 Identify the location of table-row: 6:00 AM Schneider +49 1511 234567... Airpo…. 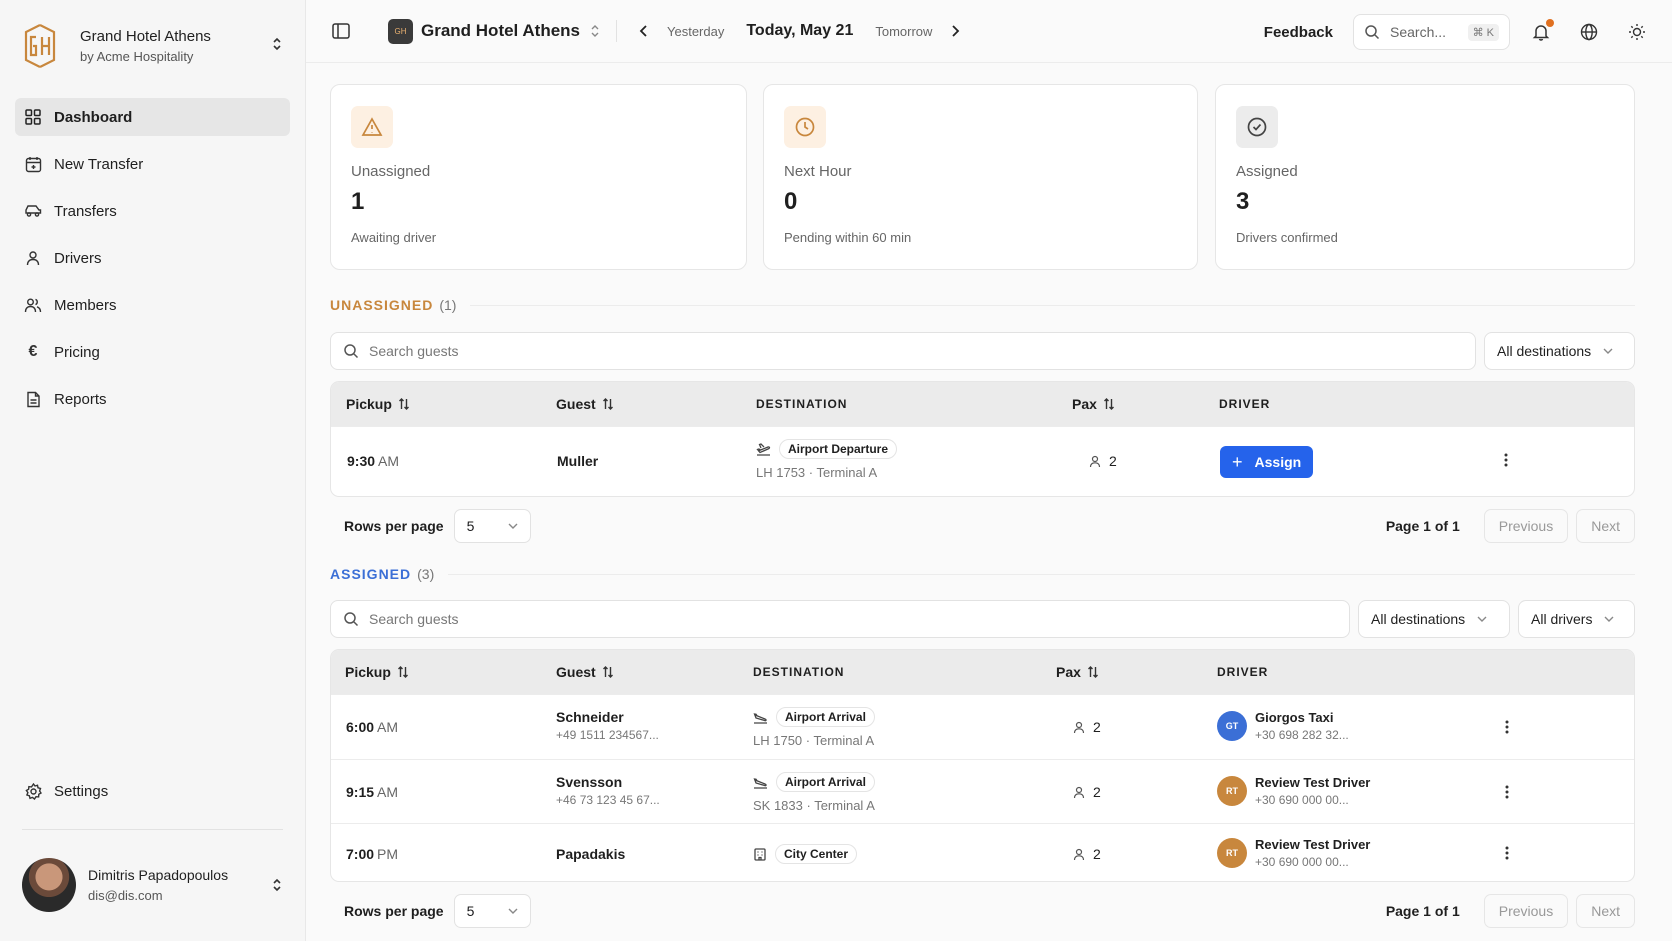
(982, 726).